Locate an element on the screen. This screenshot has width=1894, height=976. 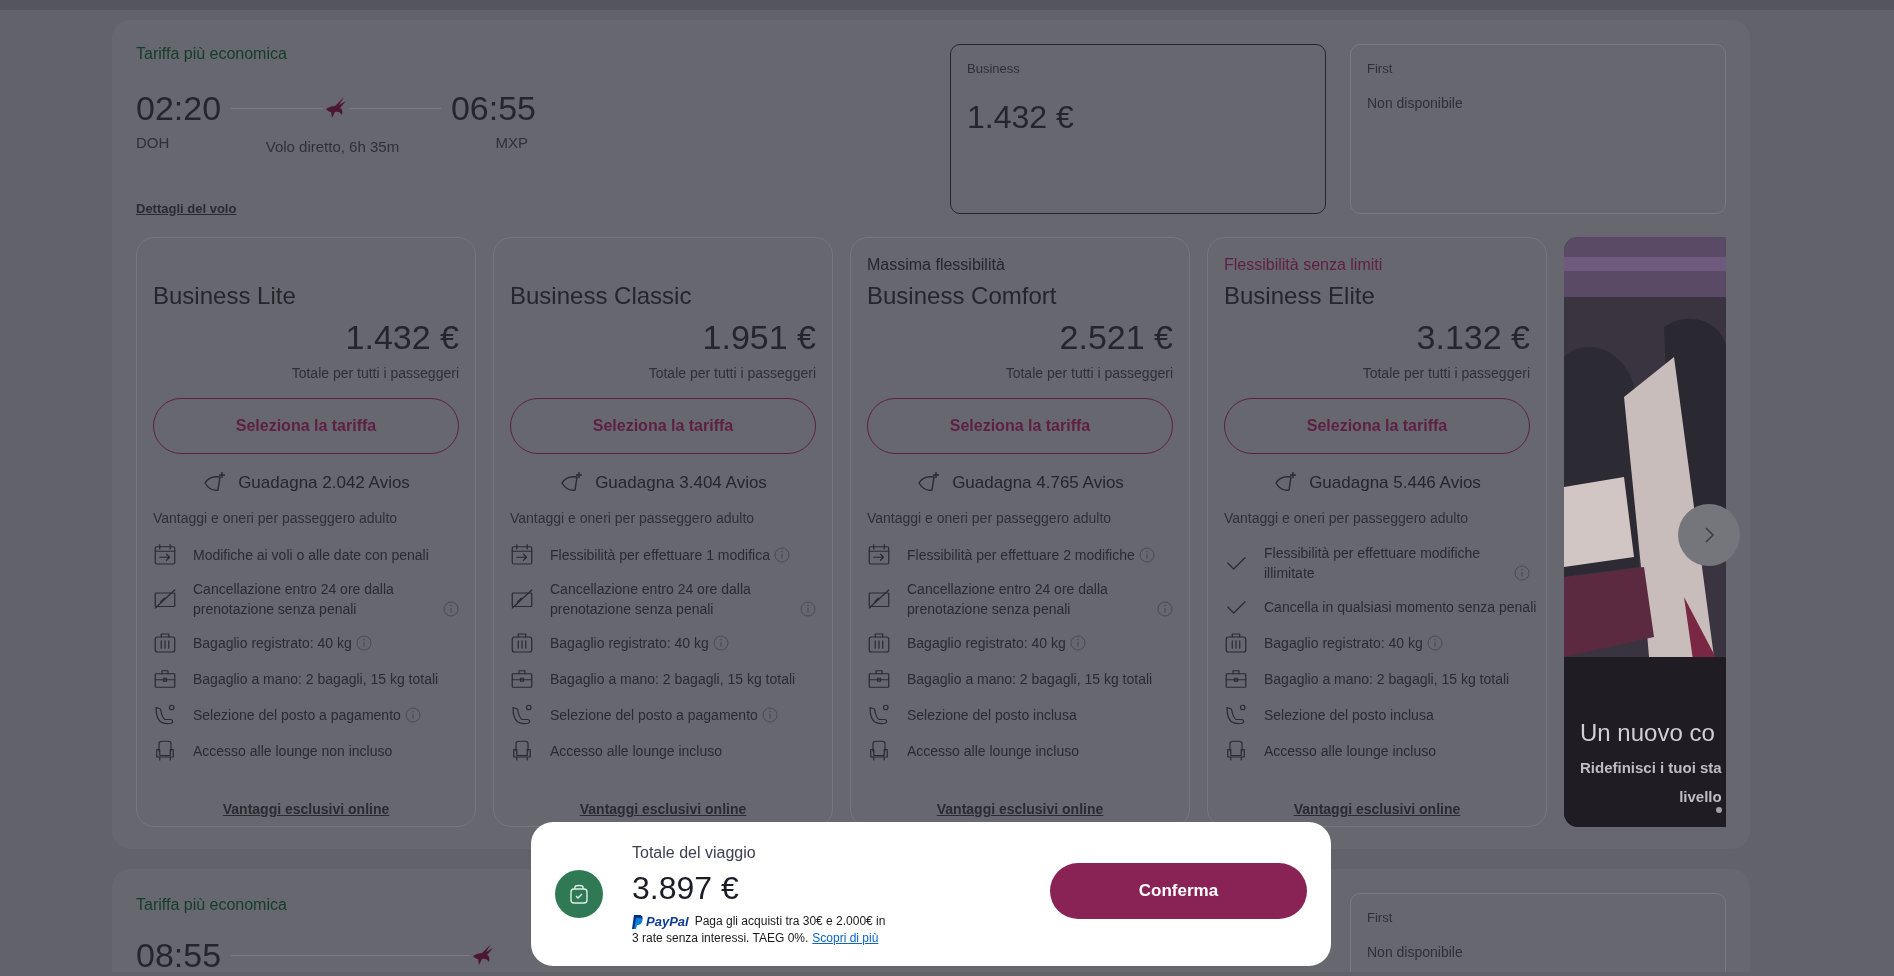
departure-time: 02:20 is located at coordinates (179, 108).